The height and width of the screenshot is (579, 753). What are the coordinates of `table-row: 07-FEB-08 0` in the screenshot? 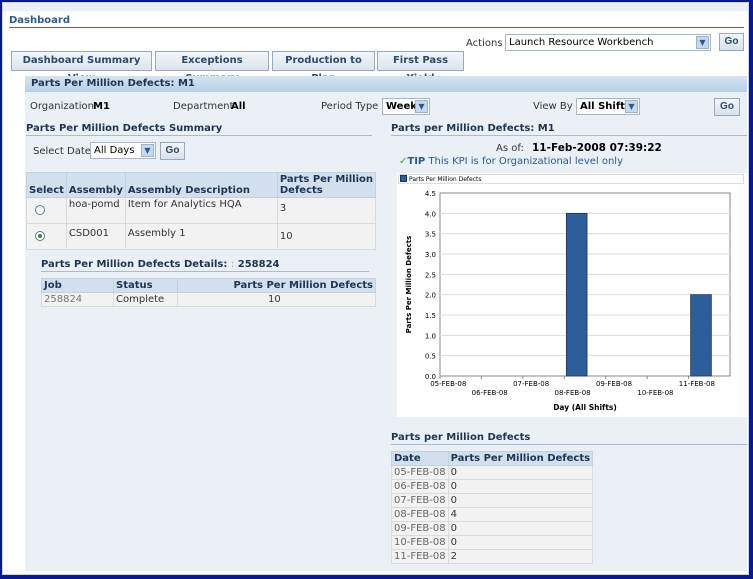 It's located at (492, 500).